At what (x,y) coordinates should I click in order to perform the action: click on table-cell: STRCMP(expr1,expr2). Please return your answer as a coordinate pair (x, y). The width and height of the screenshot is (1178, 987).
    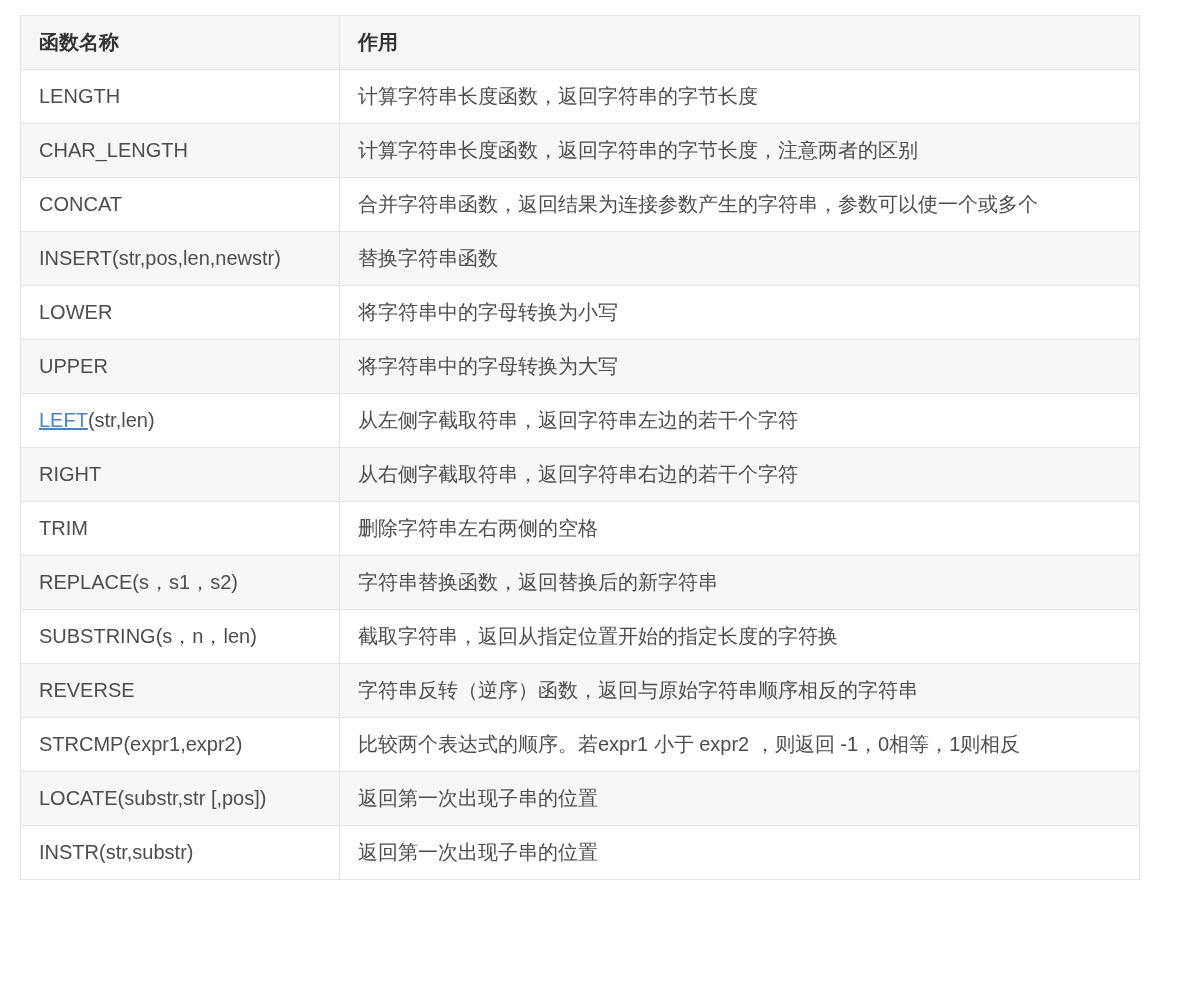
    Looking at the image, I should click on (180, 744).